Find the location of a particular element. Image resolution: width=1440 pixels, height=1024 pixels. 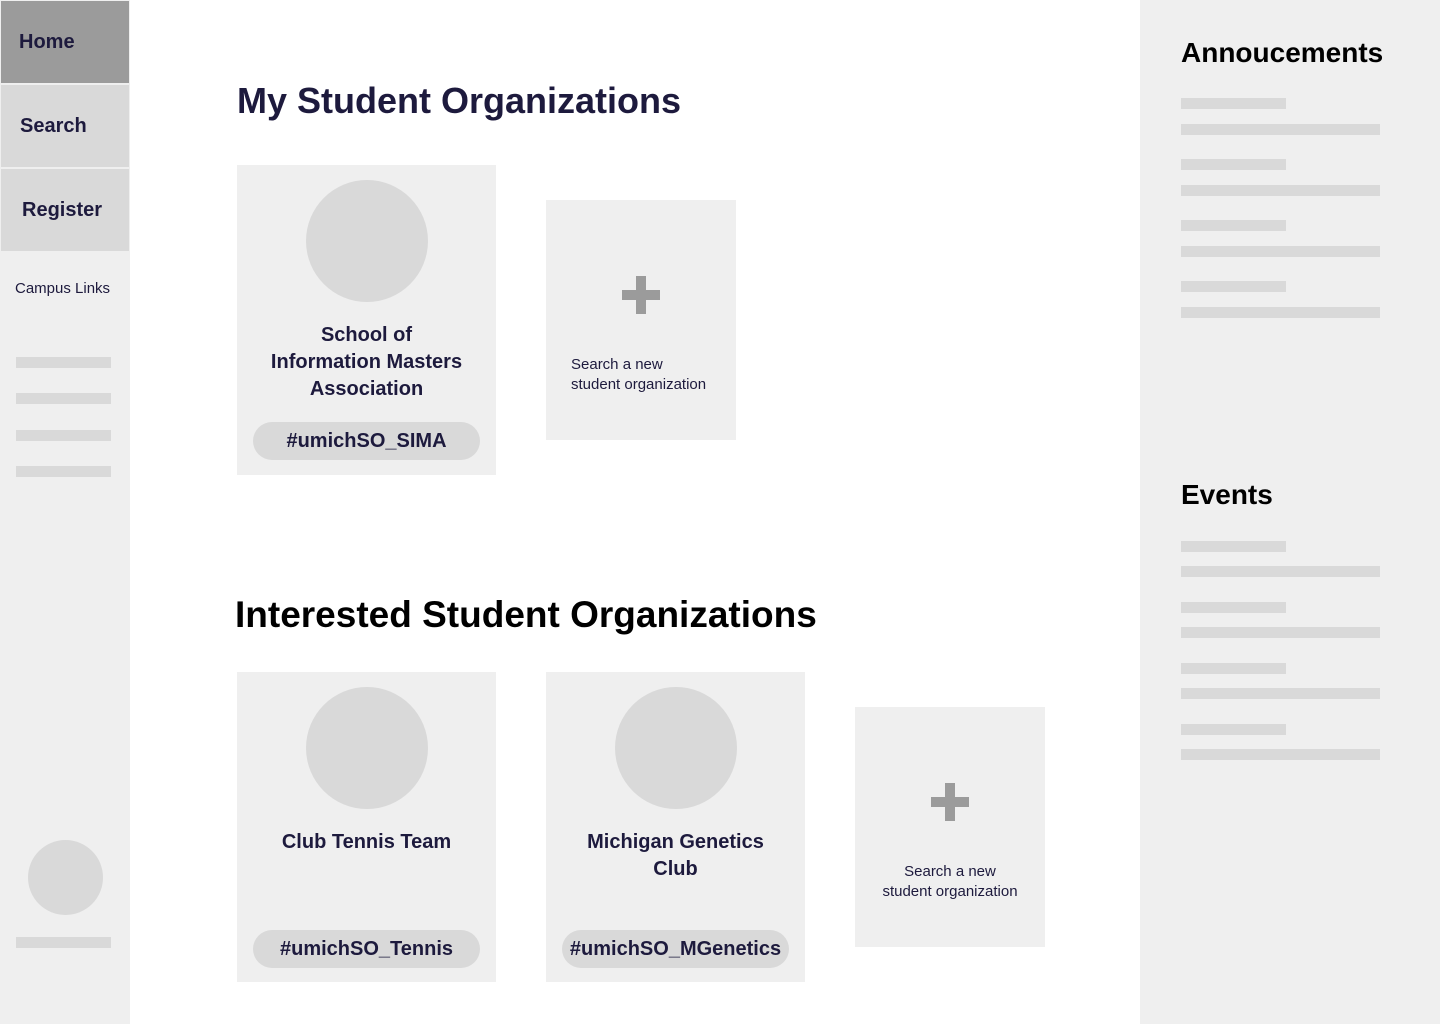

interested-orgs-title: Interested Student Organizations is located at coordinates (526, 614).